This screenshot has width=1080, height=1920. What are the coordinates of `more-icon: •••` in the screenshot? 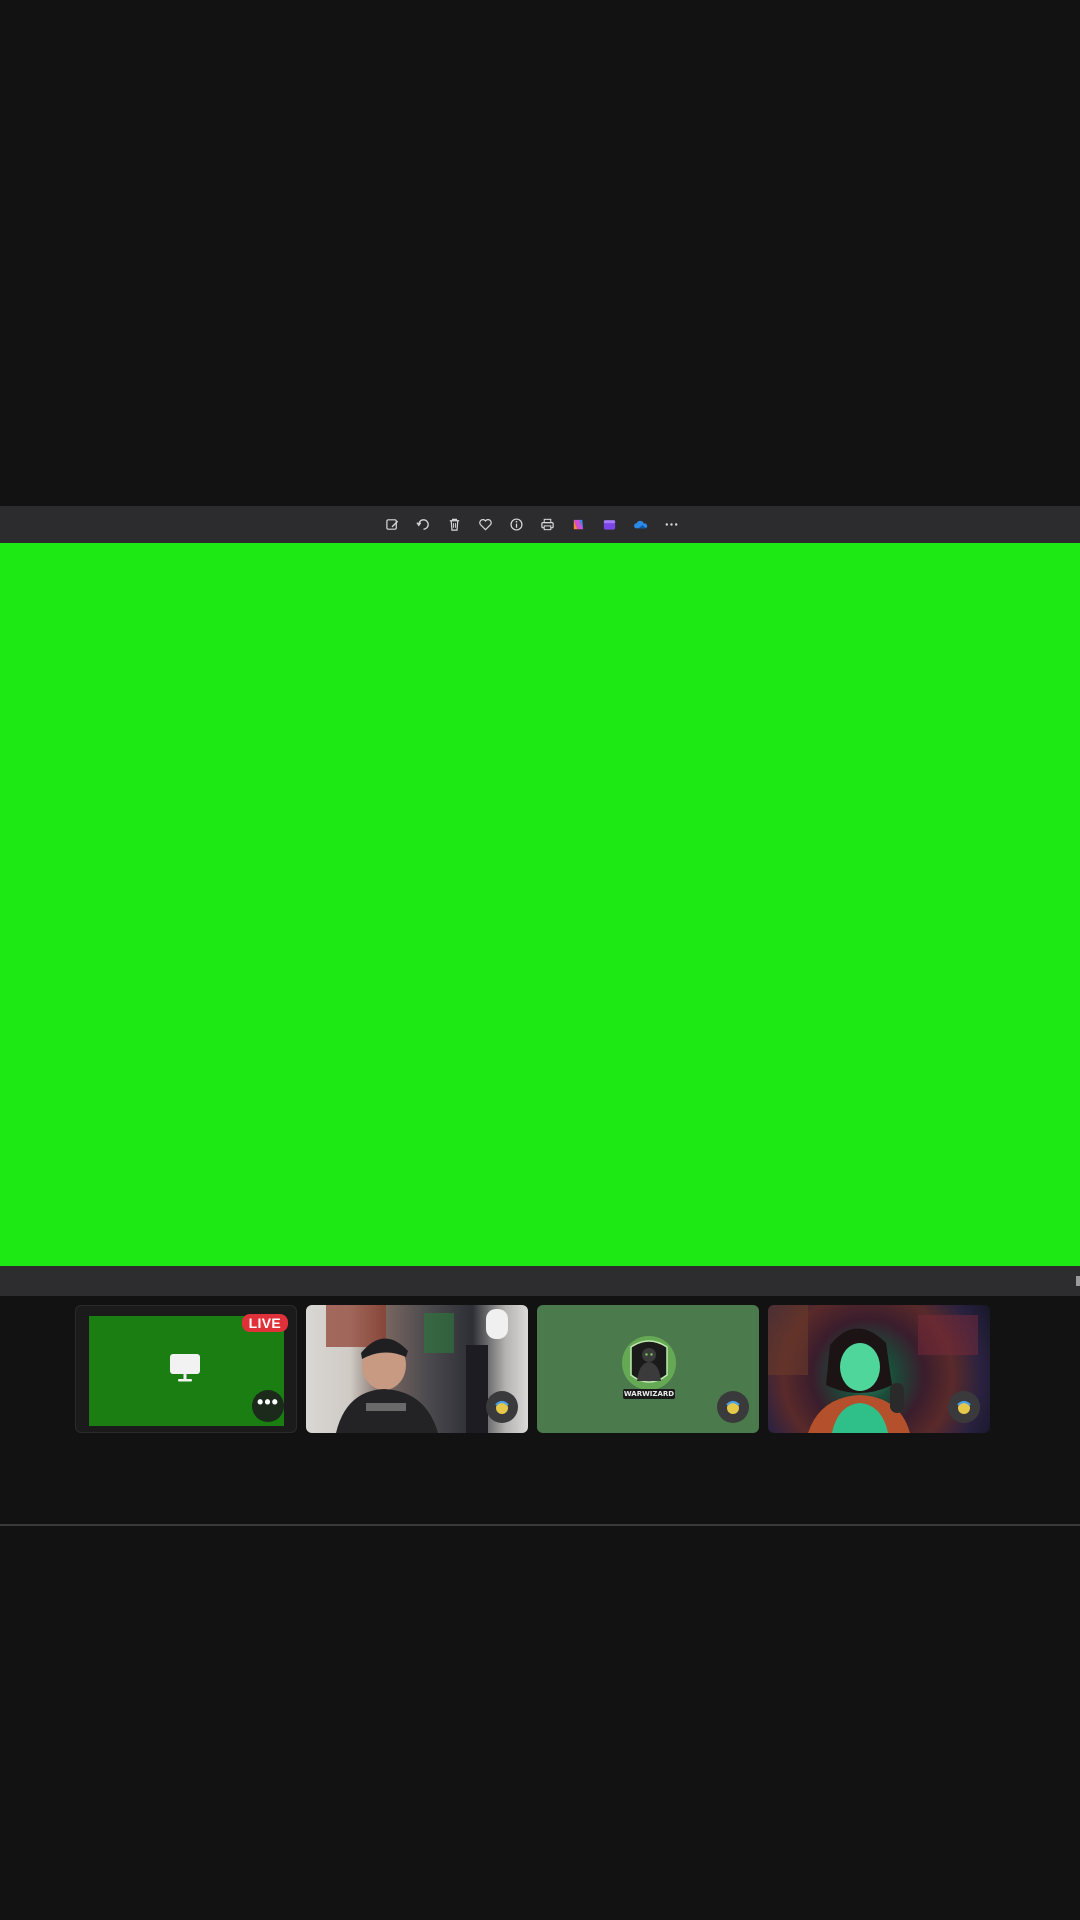 It's located at (268, 1402).